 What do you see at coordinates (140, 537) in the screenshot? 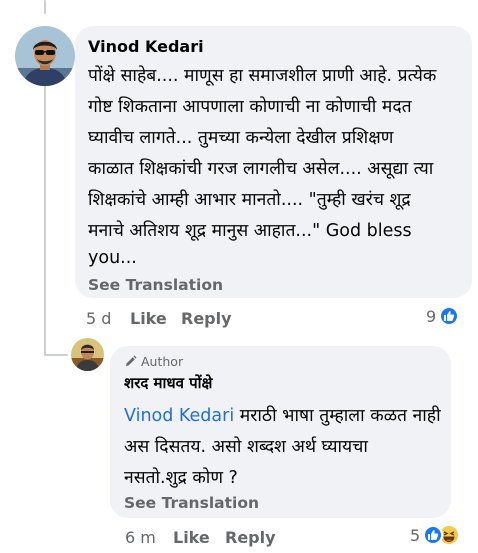
I see `reply-timestamp: 6 m` at bounding box center [140, 537].